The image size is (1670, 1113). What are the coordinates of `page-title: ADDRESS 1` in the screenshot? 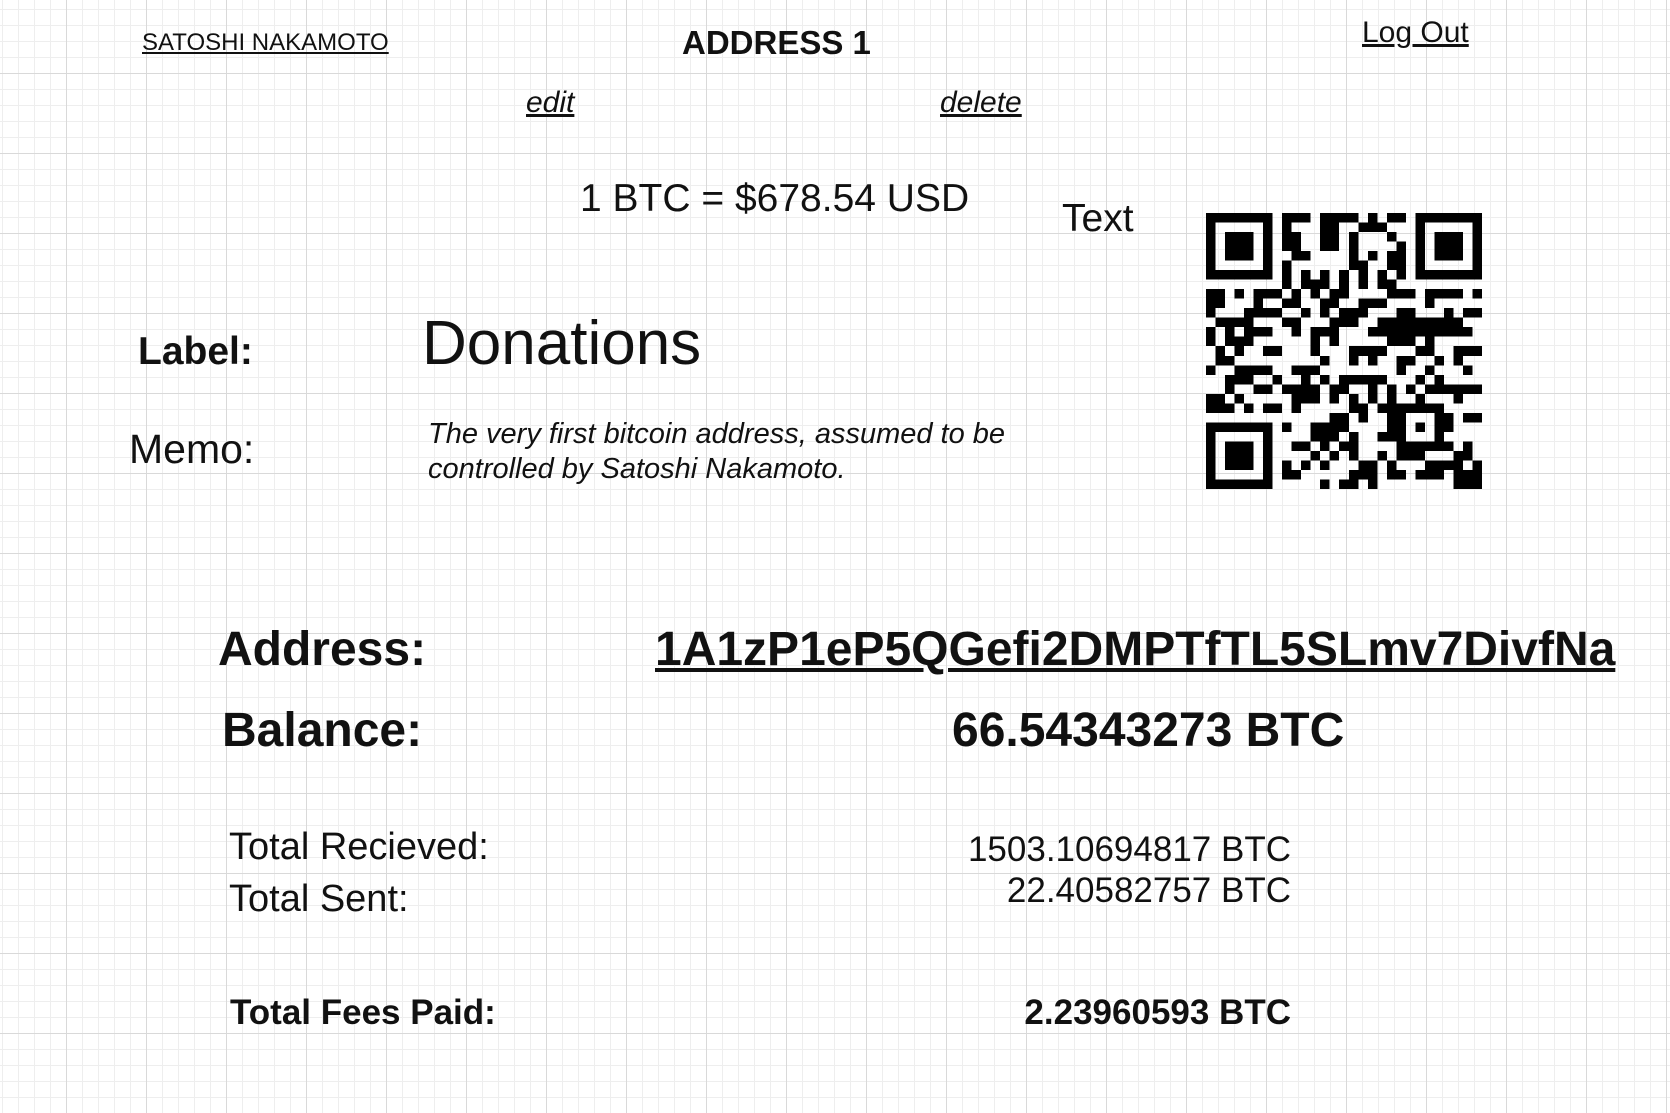 It's located at (776, 42).